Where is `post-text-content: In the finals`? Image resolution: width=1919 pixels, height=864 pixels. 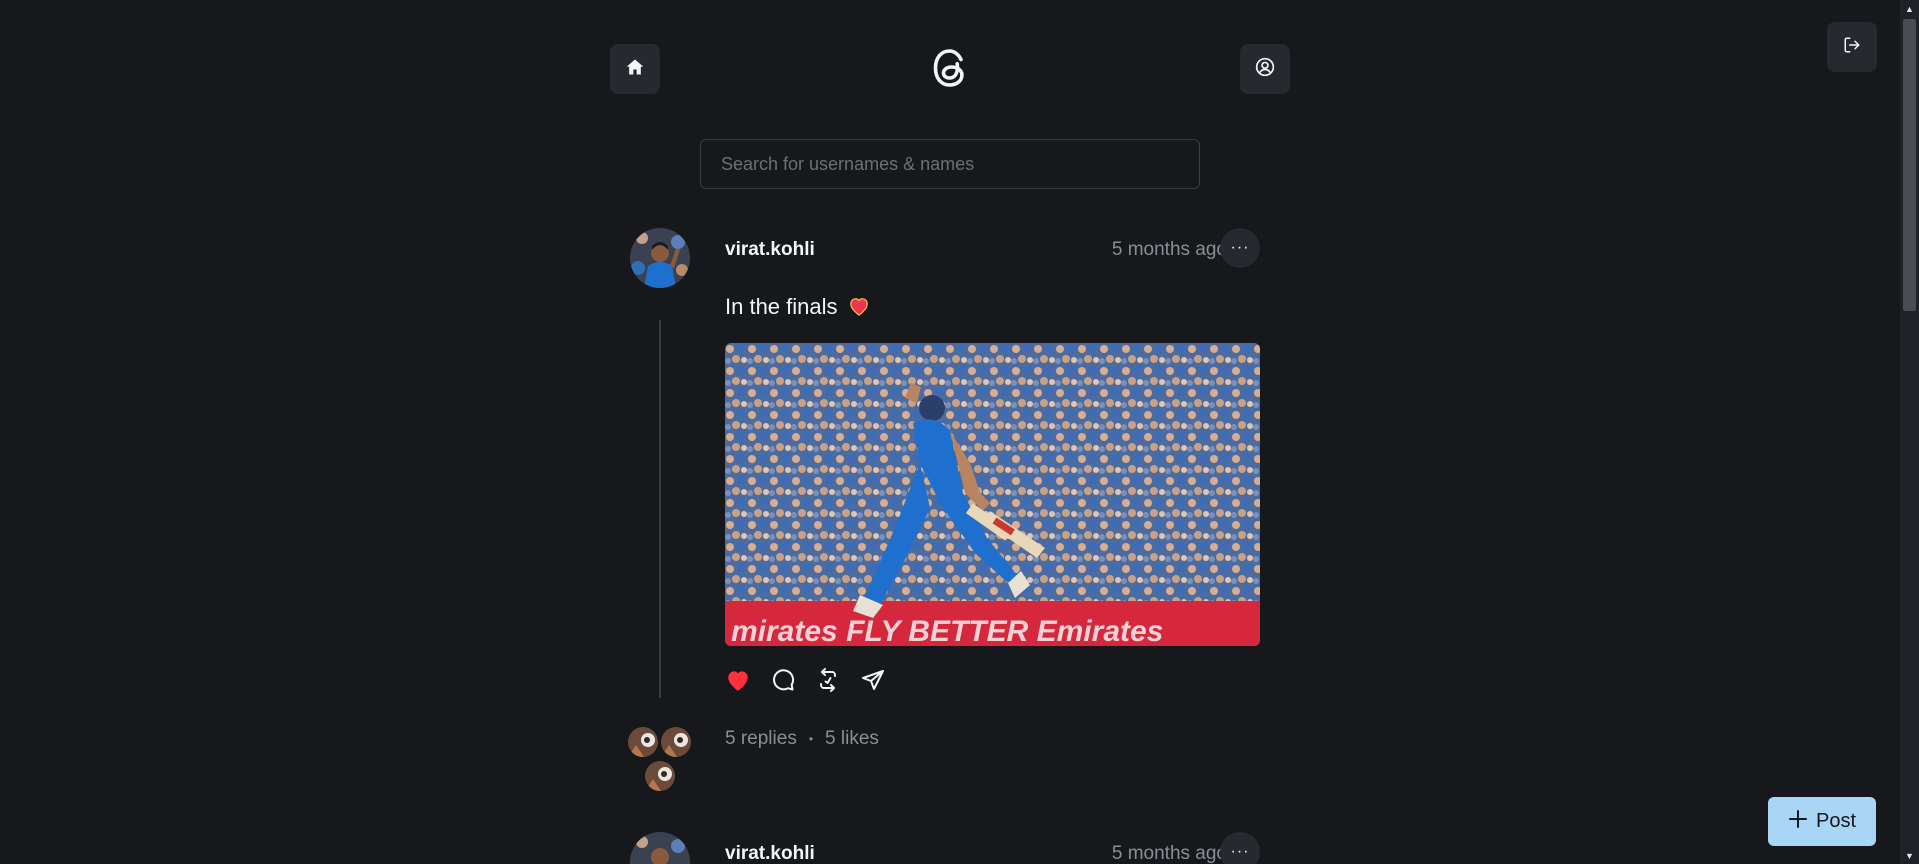 post-text-content: In the finals is located at coordinates (781, 306).